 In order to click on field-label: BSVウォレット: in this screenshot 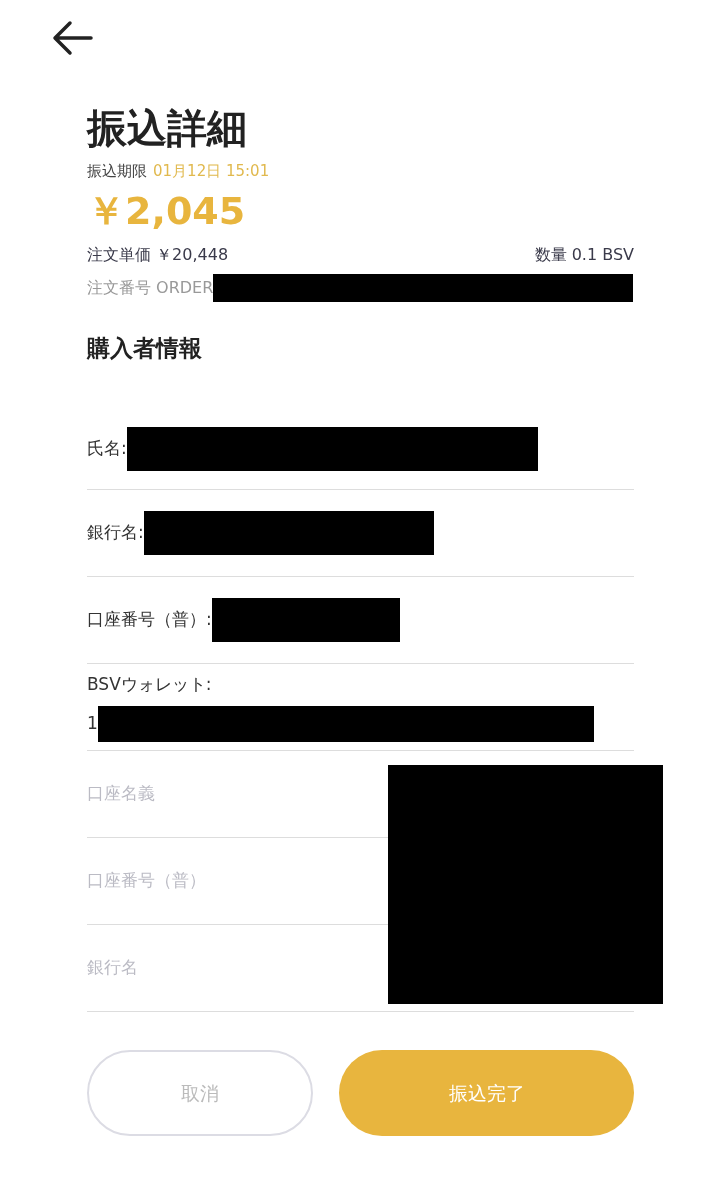, I will do `click(150, 685)`.